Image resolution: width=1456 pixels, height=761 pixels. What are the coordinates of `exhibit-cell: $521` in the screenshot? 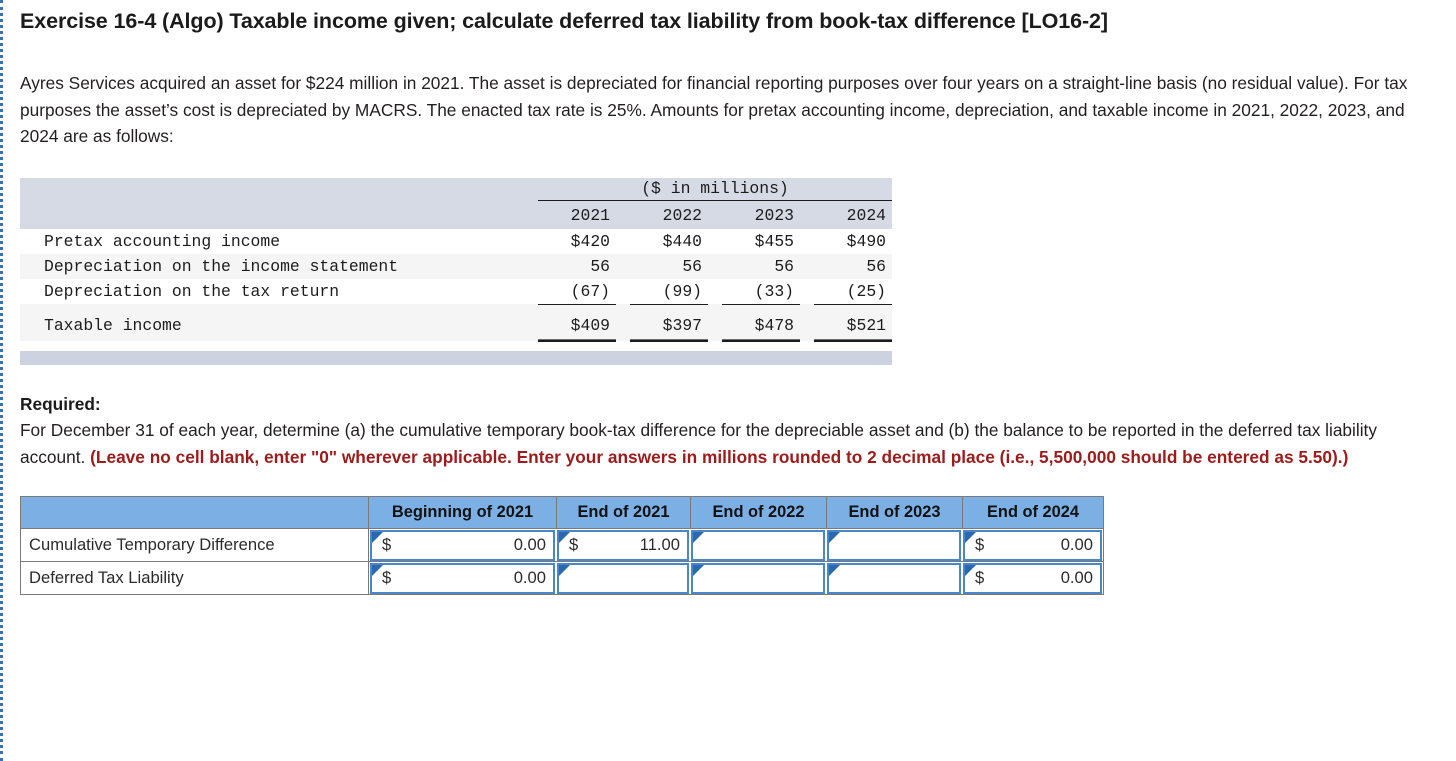 It's located at (853, 323).